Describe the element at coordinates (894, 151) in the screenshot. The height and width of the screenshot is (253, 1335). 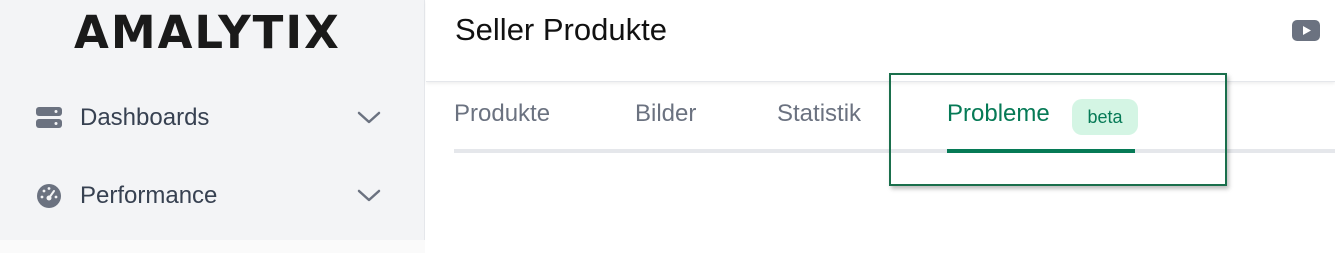
I see `tabs-track` at that location.